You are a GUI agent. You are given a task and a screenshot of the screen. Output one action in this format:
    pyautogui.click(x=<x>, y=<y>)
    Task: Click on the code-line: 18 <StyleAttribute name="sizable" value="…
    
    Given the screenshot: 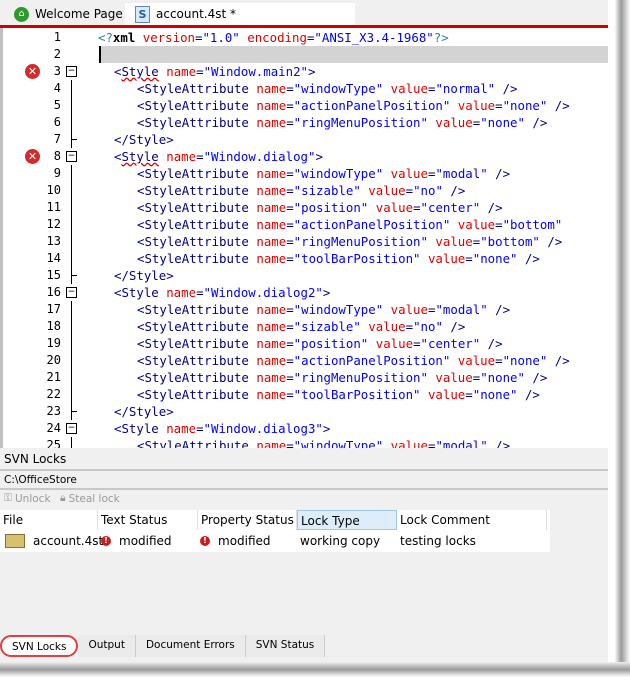 What is the action you would take?
    pyautogui.click(x=310, y=326)
    